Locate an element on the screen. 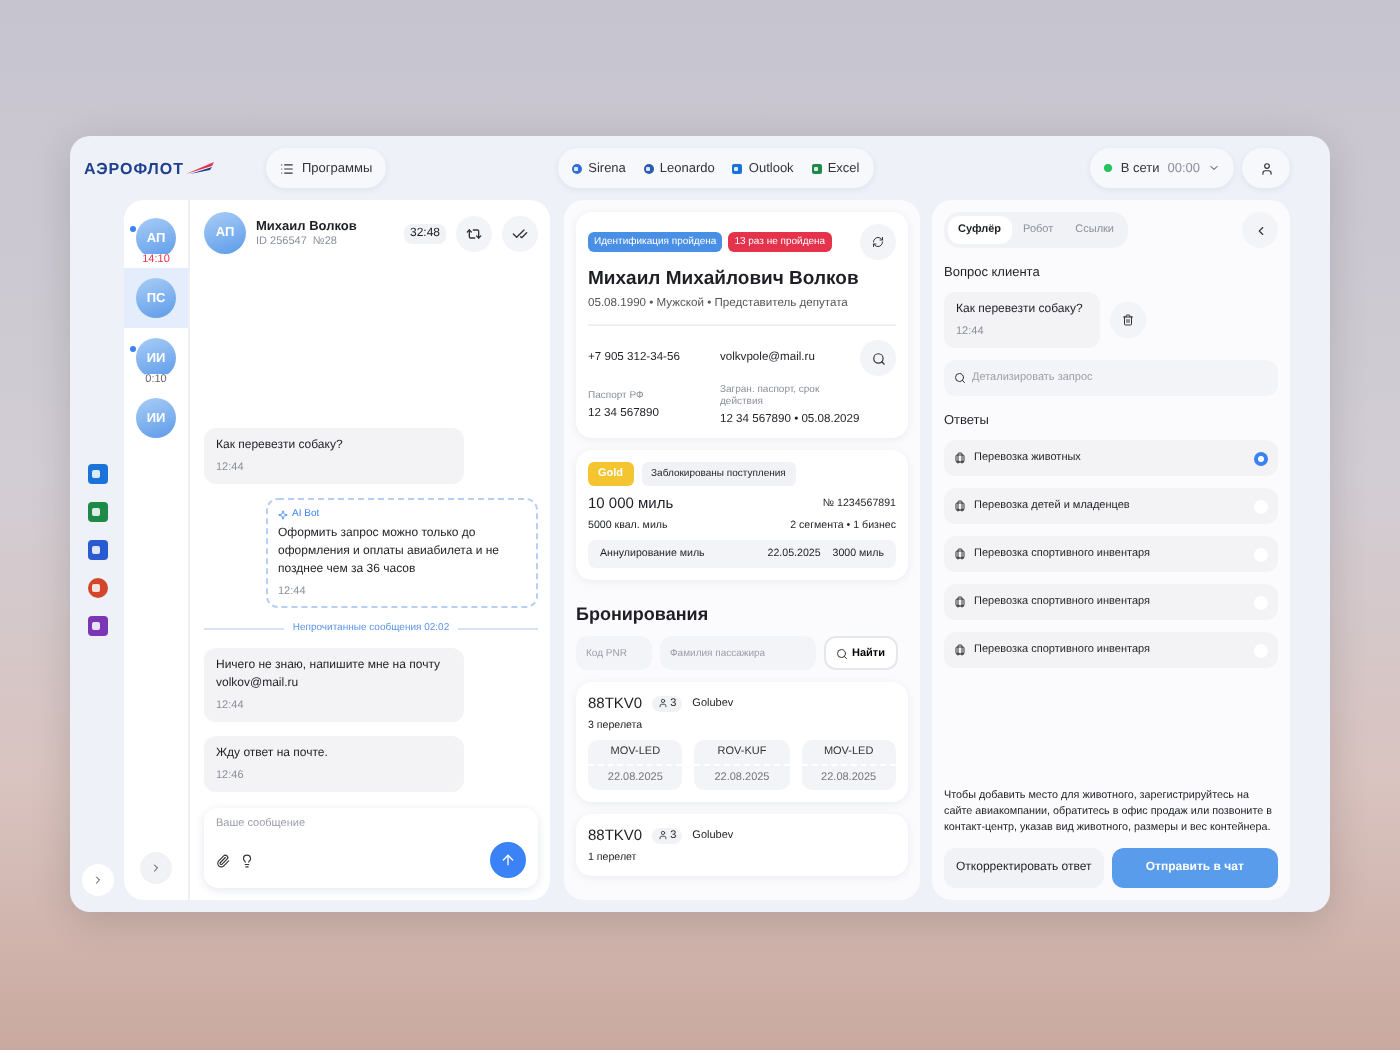  user-button is located at coordinates (1266, 168).